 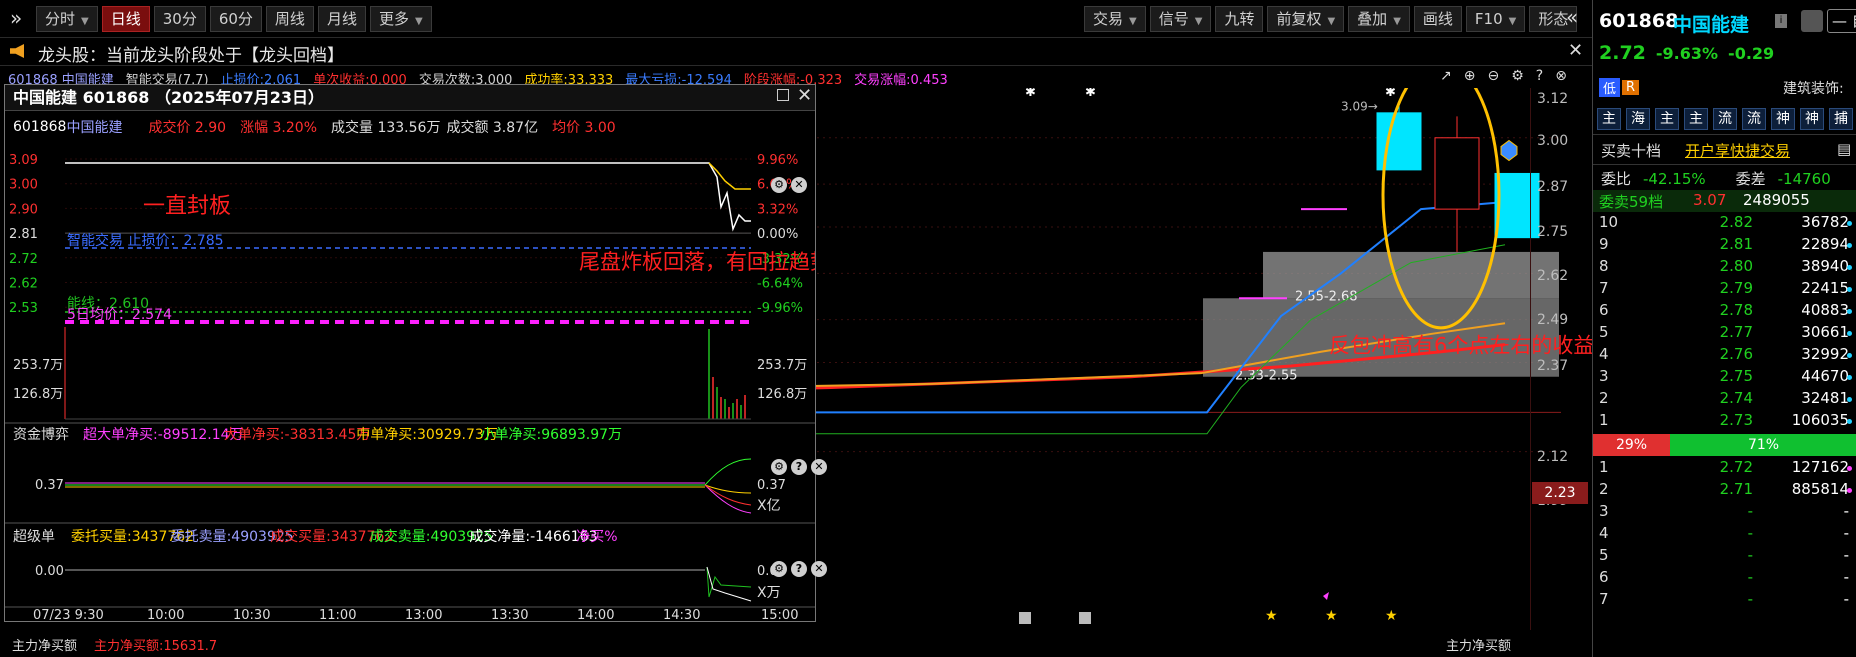 I want to click on order-book-tab: 买卖十档, so click(x=1631, y=150).